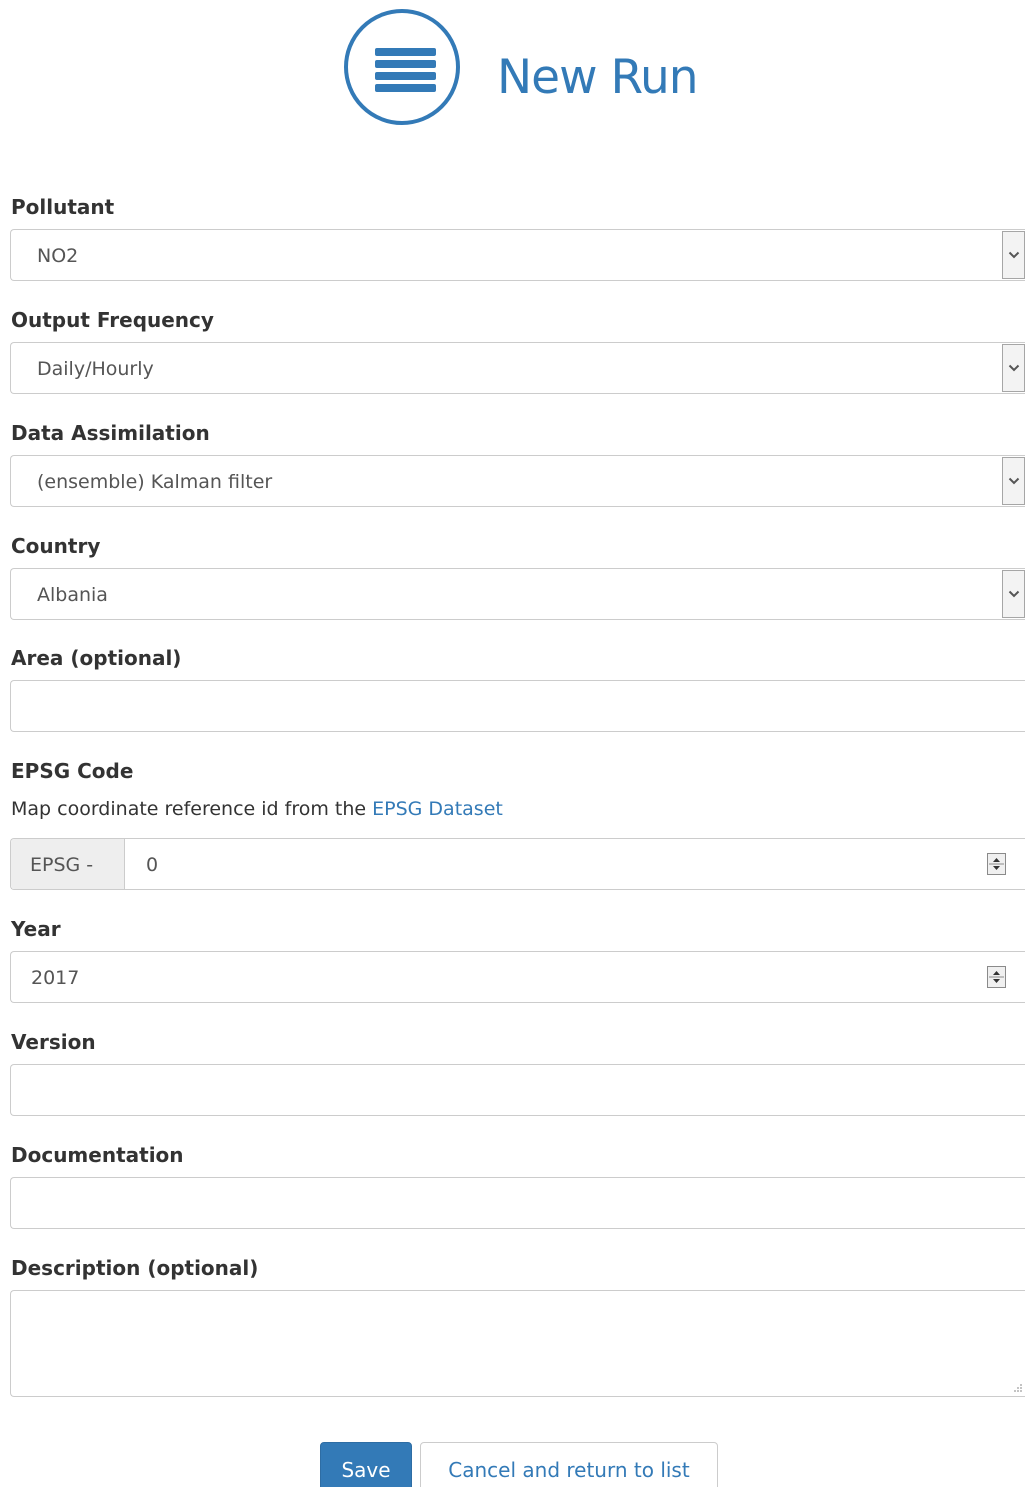  I want to click on save-button: Save, so click(366, 1464).